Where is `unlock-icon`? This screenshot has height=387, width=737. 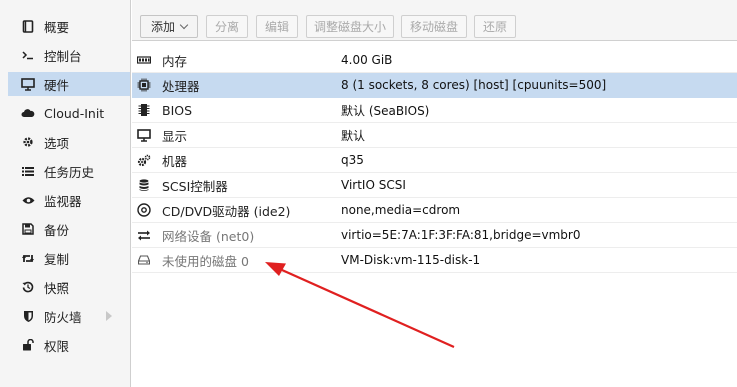 unlock-icon is located at coordinates (28, 345).